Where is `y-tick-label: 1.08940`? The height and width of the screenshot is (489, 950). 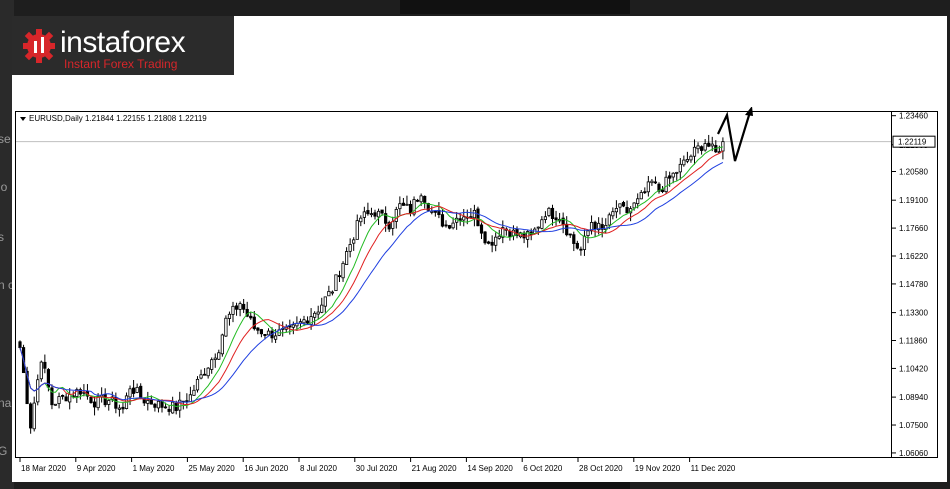 y-tick-label: 1.08940 is located at coordinates (913, 397).